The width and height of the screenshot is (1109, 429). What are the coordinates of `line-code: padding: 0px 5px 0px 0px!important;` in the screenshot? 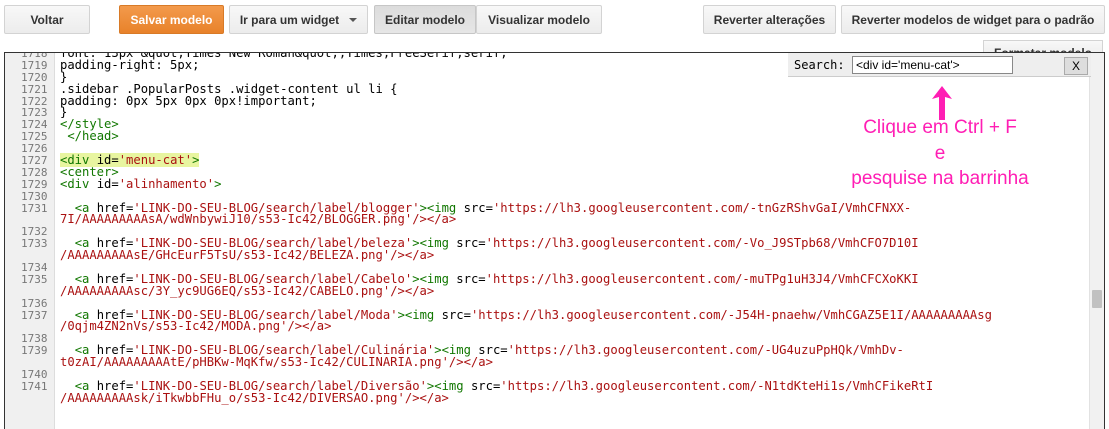 It's located at (188, 100).